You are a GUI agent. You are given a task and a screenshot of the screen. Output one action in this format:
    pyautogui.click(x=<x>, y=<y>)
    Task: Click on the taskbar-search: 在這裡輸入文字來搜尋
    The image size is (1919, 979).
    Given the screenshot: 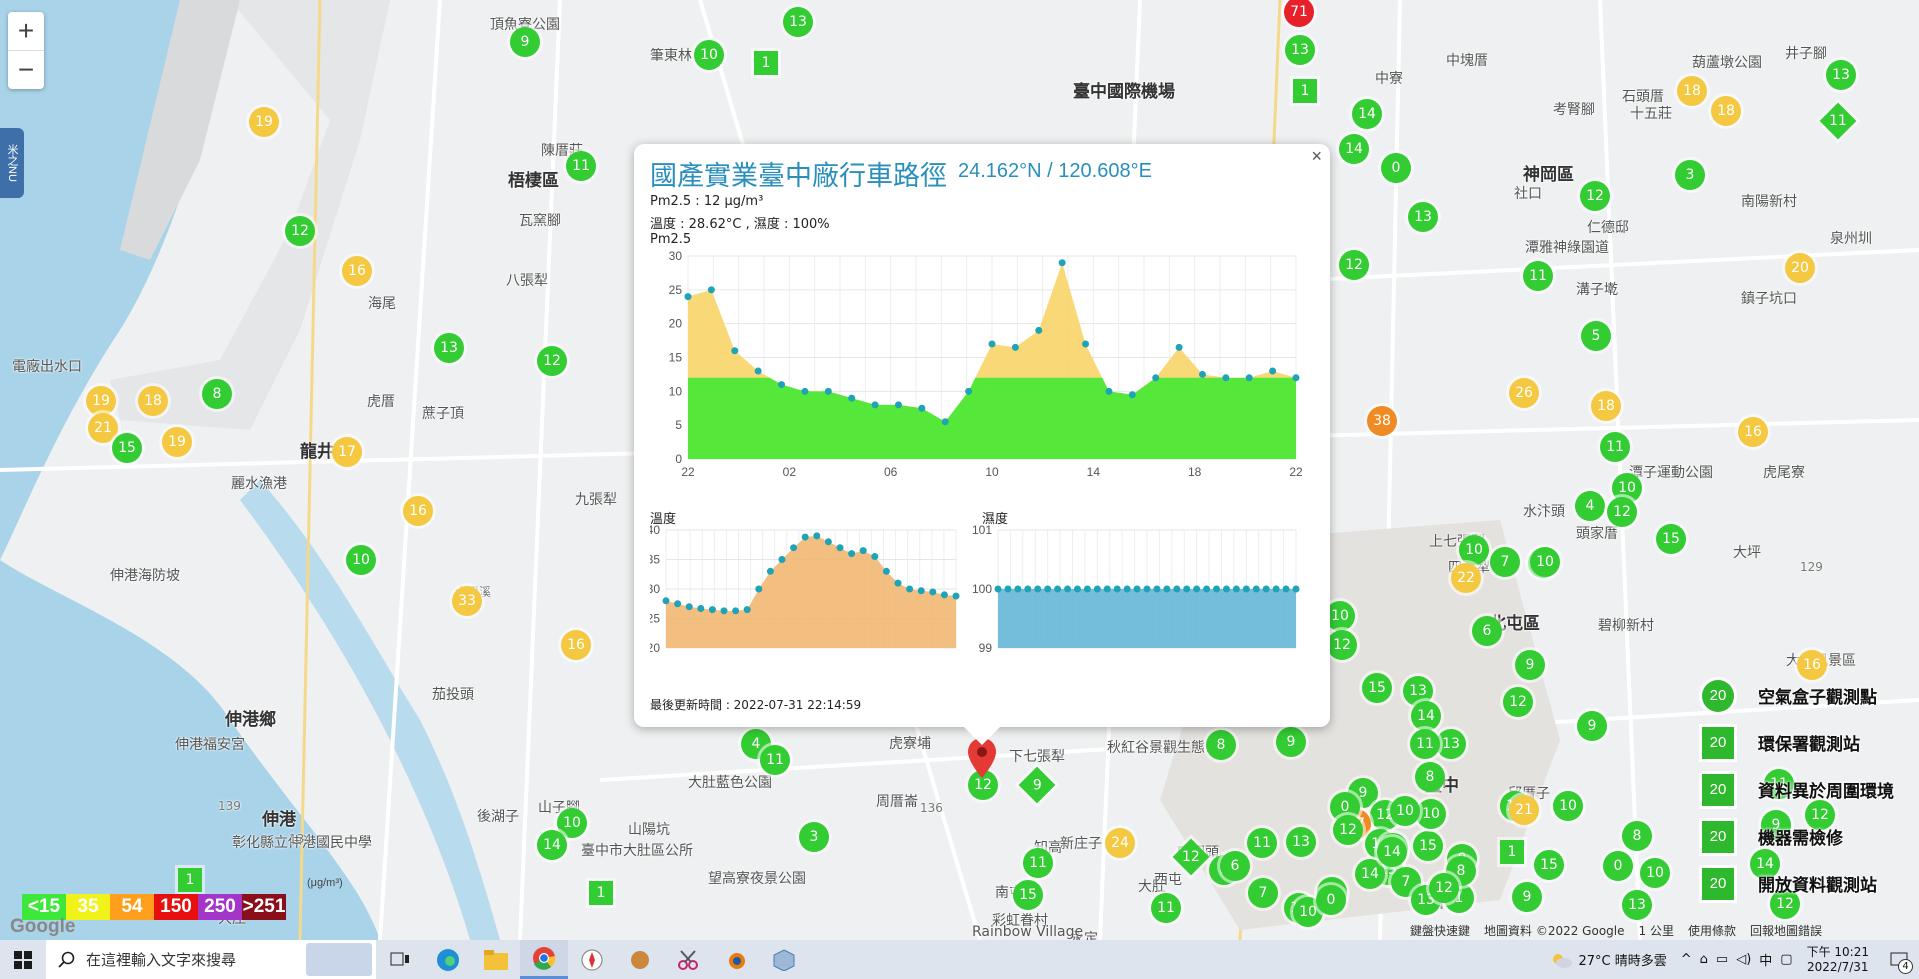 What is the action you would take?
    pyautogui.click(x=211, y=959)
    